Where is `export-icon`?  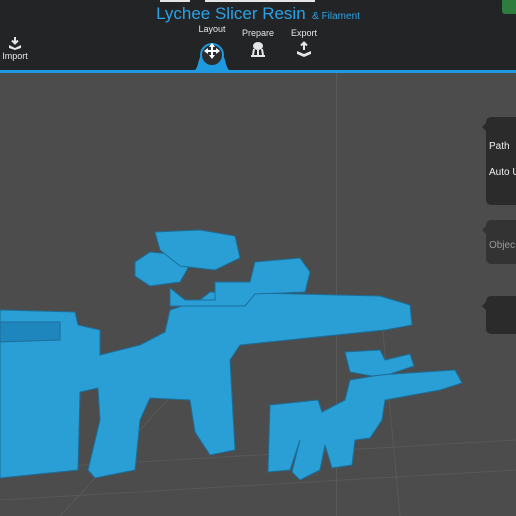 export-icon is located at coordinates (304, 49).